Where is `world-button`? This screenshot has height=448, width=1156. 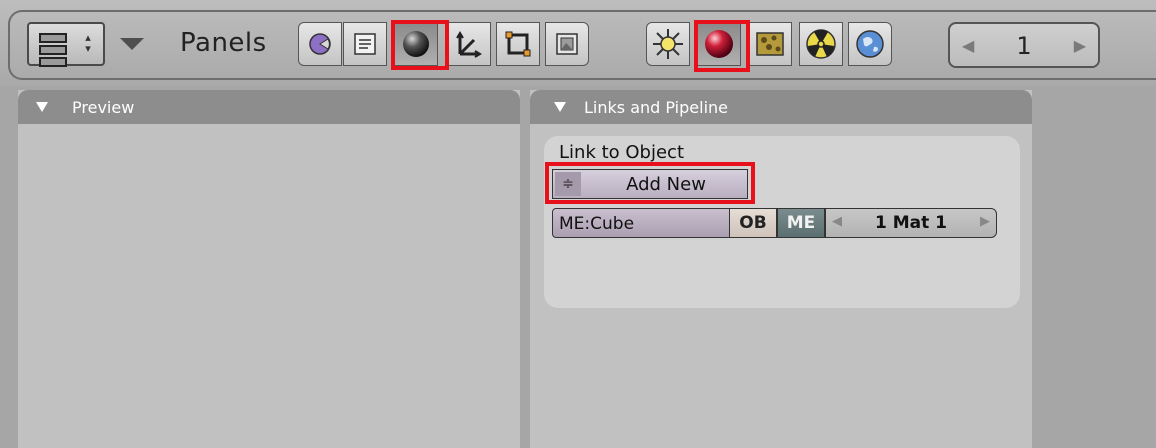
world-button is located at coordinates (870, 44).